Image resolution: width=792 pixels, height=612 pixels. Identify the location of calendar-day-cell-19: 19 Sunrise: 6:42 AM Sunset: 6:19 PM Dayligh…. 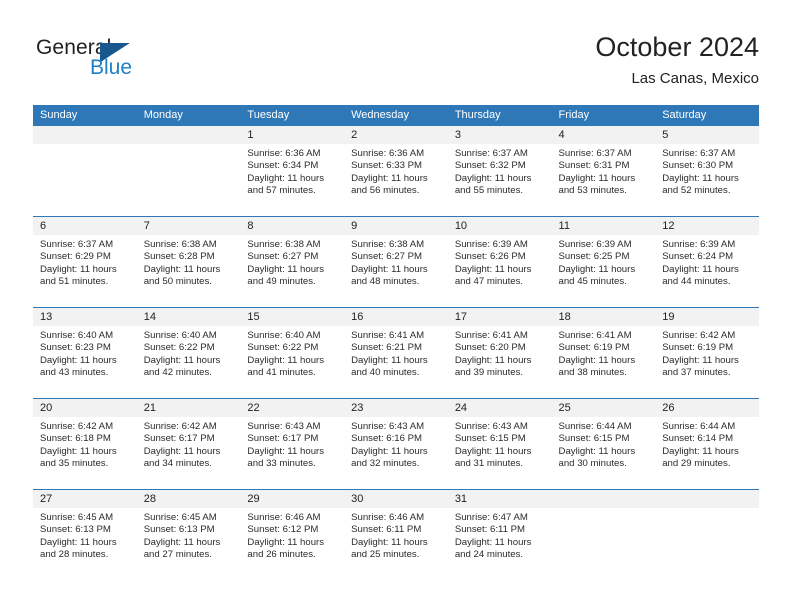
(707, 353).